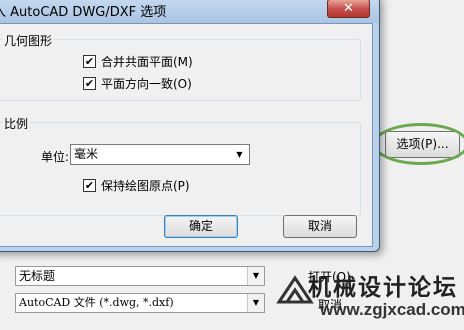 The image size is (464, 330). I want to click on ok-button: 确定, so click(201, 226).